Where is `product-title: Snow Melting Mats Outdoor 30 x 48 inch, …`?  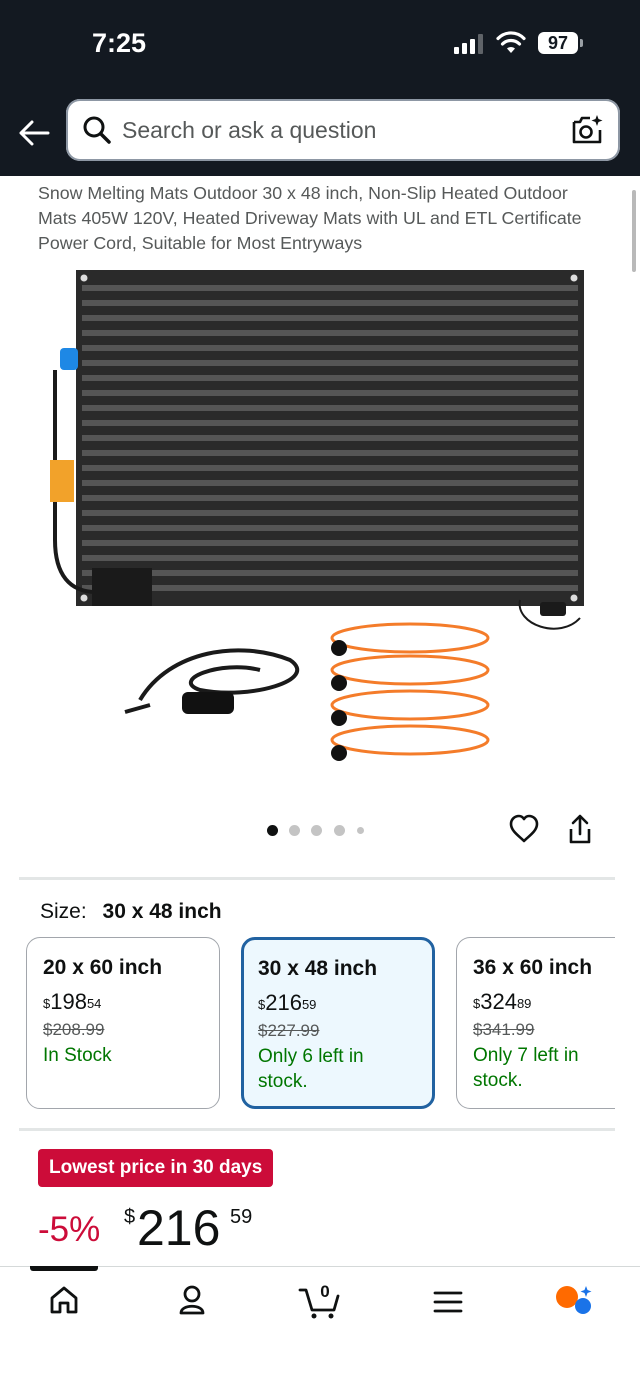 product-title: Snow Melting Mats Outdoor 30 x 48 inch, … is located at coordinates (318, 218).